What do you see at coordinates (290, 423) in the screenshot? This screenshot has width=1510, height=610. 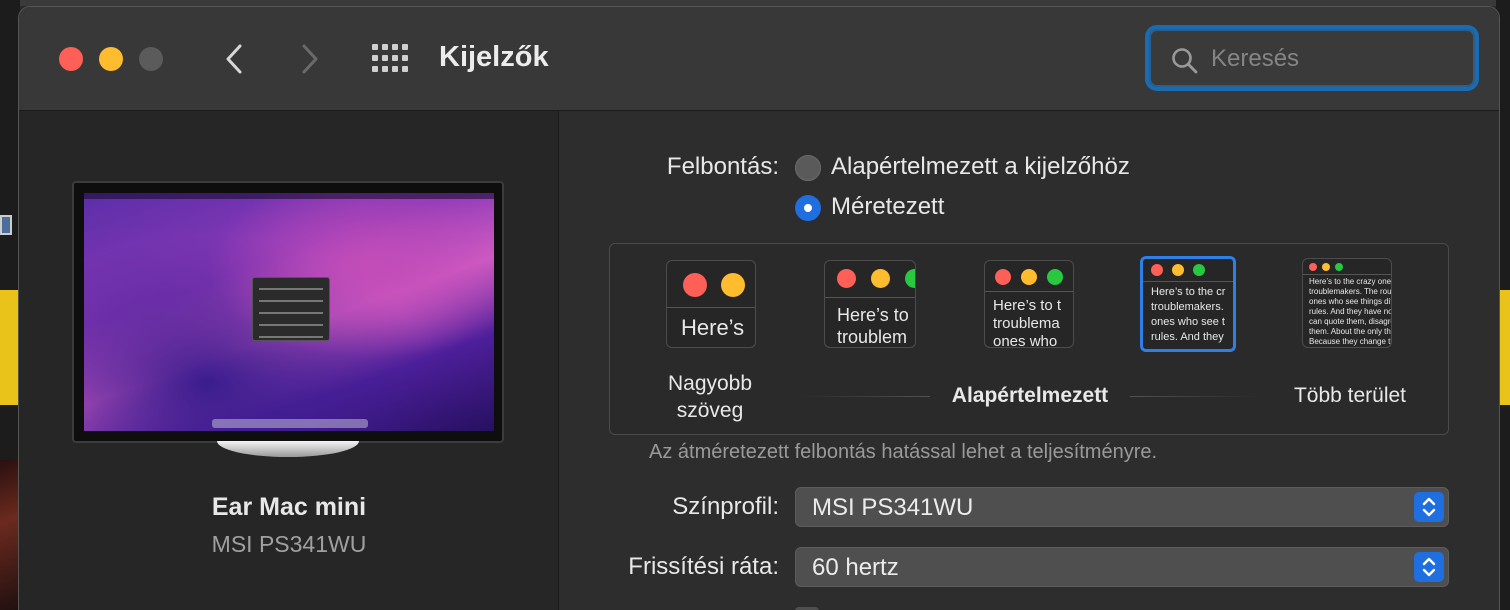 I see `dock-thumbnail` at bounding box center [290, 423].